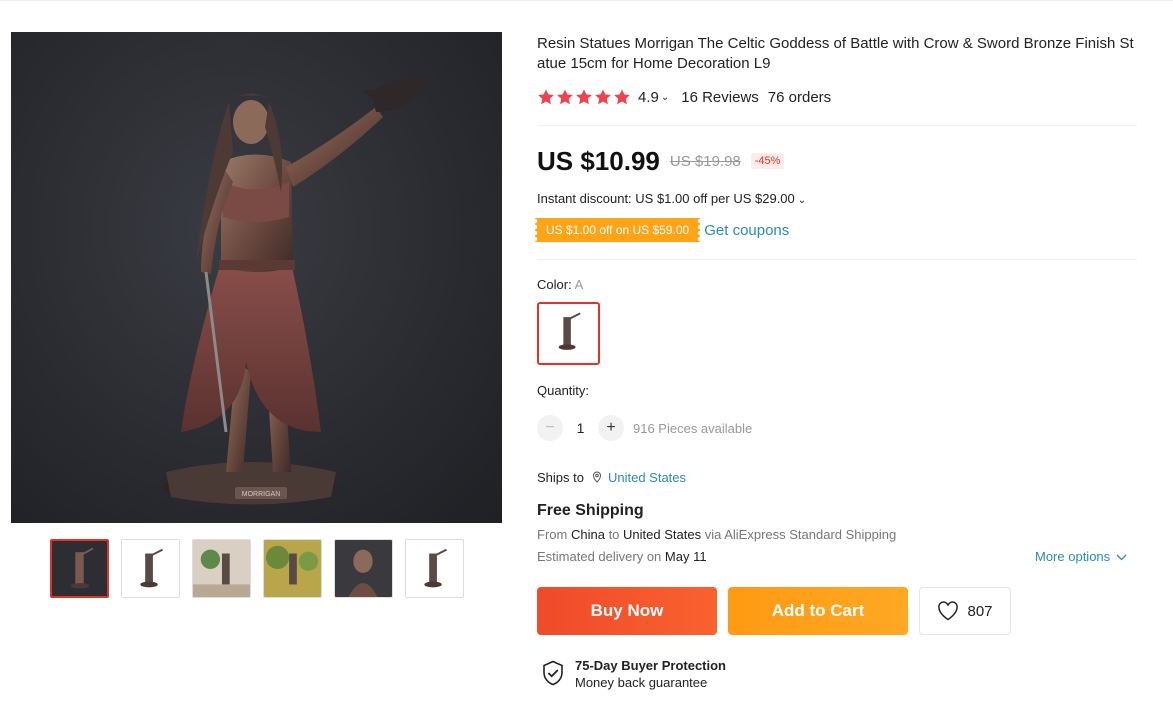 Image resolution: width=1173 pixels, height=711 pixels. I want to click on ships-to-row: Ships to United States, so click(611, 477).